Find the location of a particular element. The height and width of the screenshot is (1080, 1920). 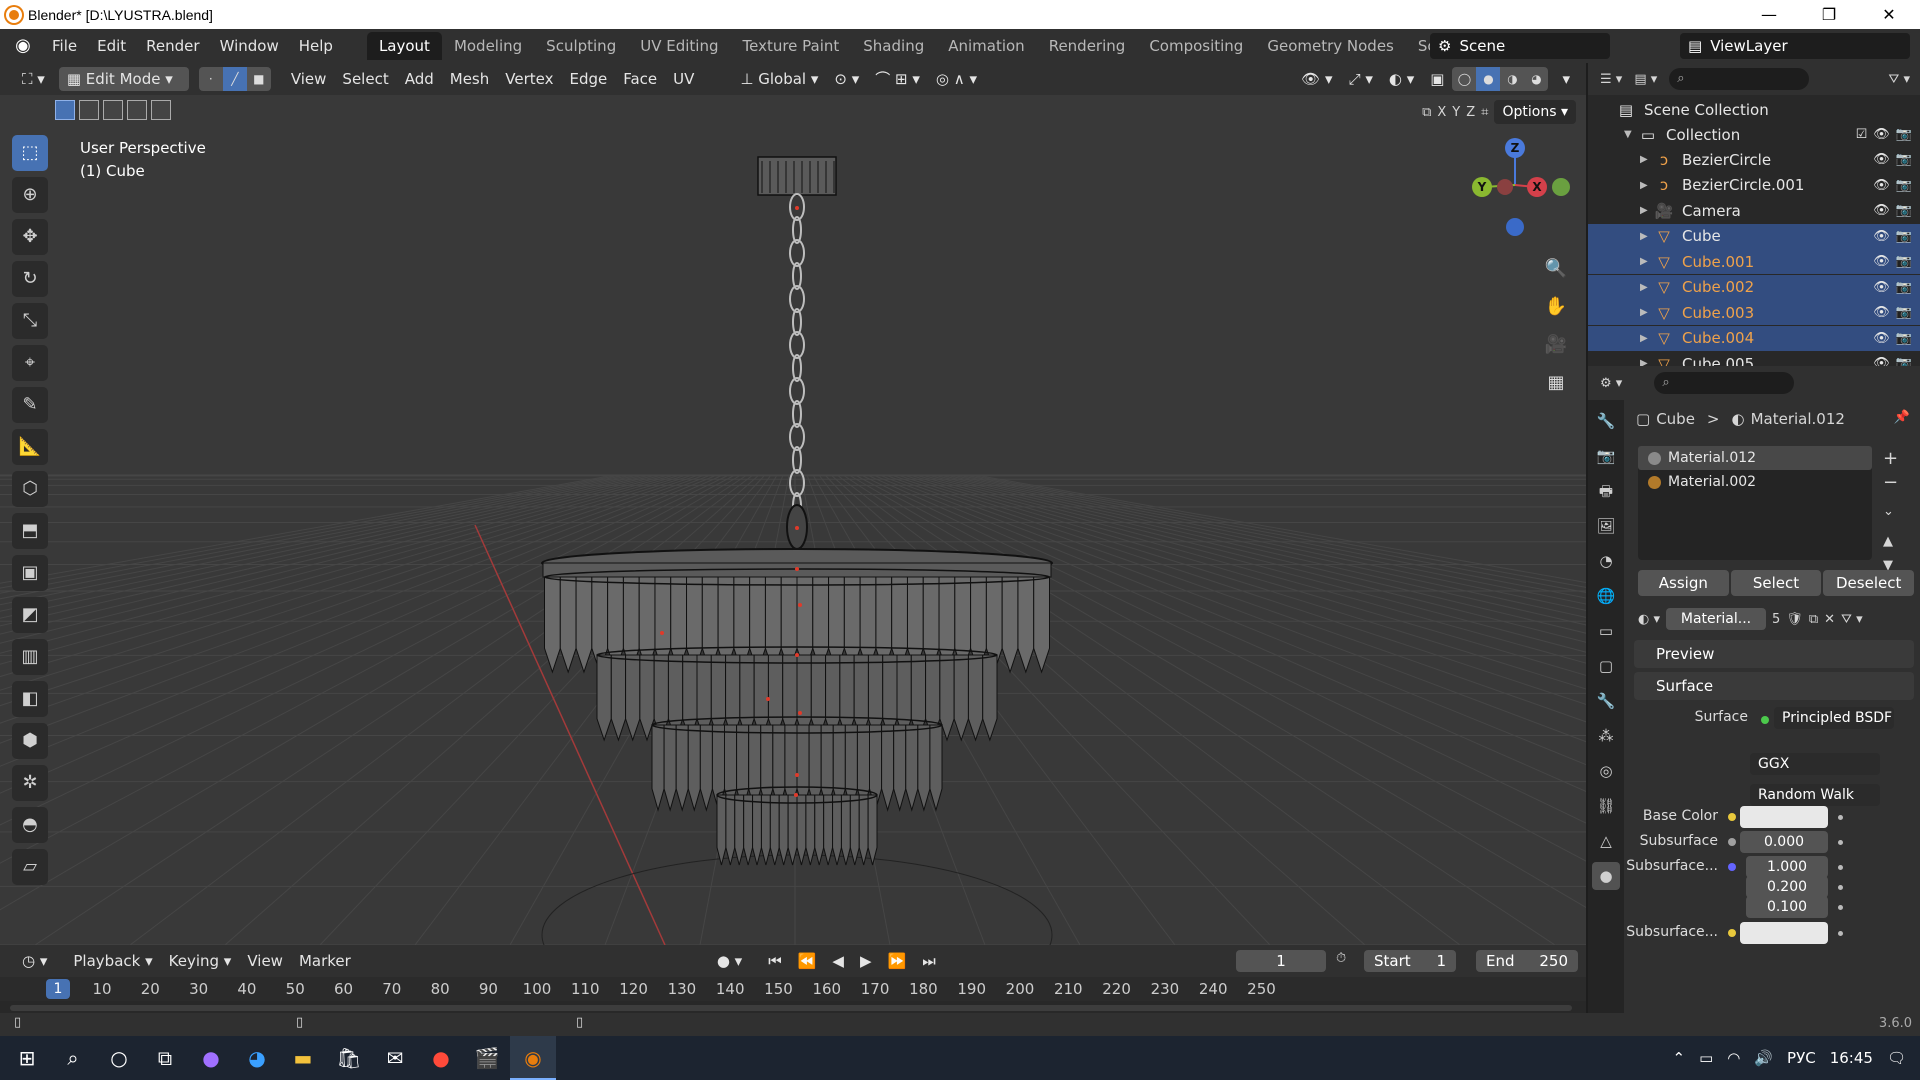

subsurface-method-dropdown: Random Walk is located at coordinates (1815, 795).